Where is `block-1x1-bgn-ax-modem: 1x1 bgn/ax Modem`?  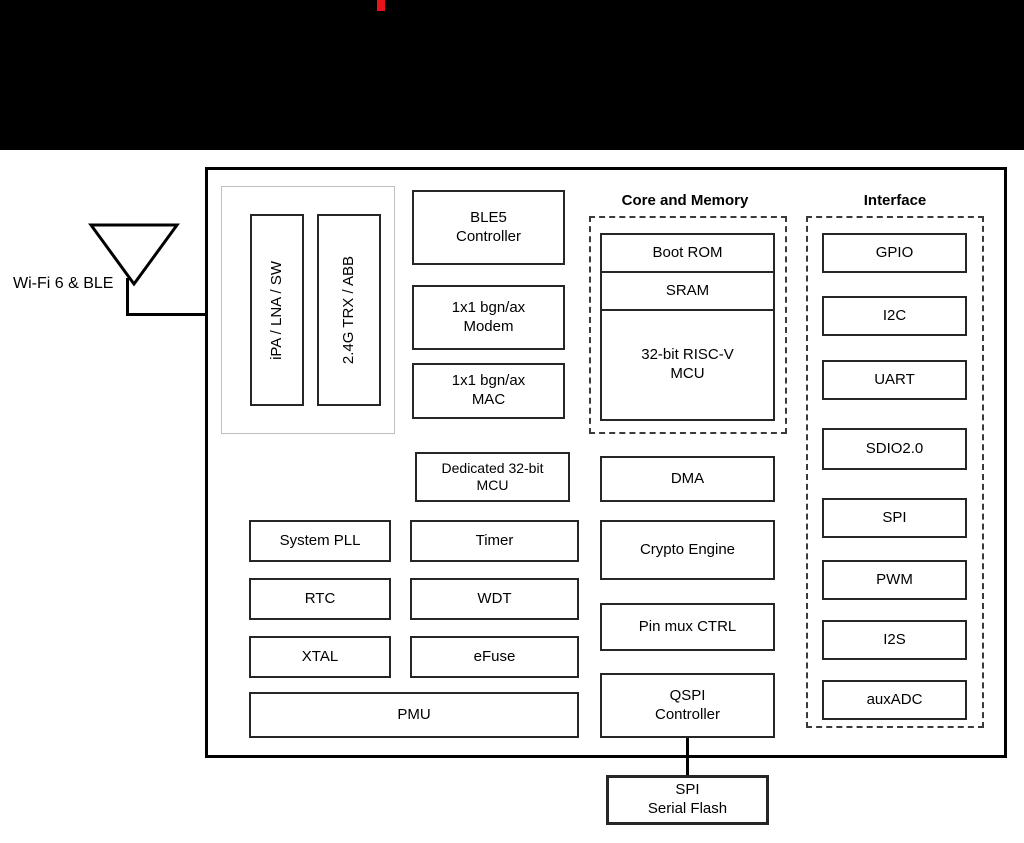
block-1x1-bgn-ax-modem: 1x1 bgn/ax Modem is located at coordinates (488, 317).